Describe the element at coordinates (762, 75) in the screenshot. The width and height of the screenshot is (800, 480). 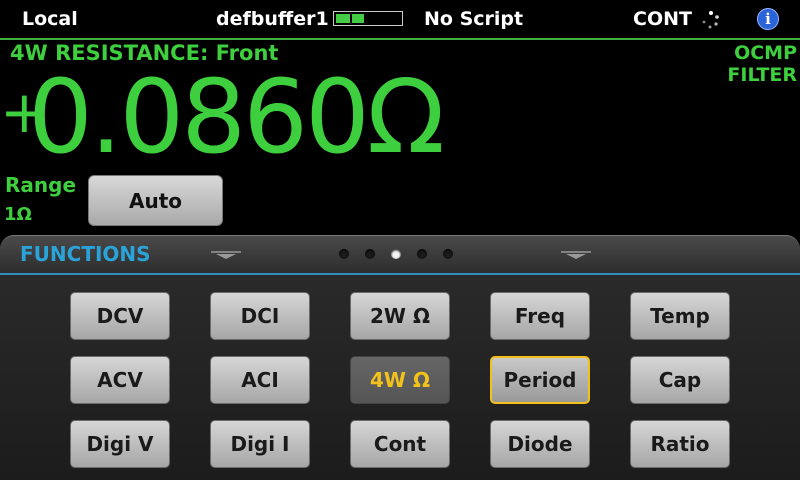
I see `filter-indicator: FILTER` at that location.